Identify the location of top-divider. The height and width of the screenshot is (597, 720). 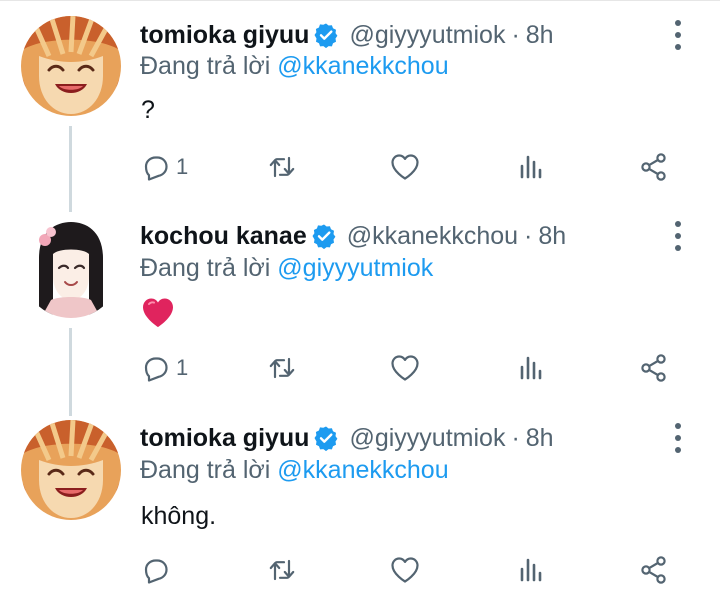
(360, 0).